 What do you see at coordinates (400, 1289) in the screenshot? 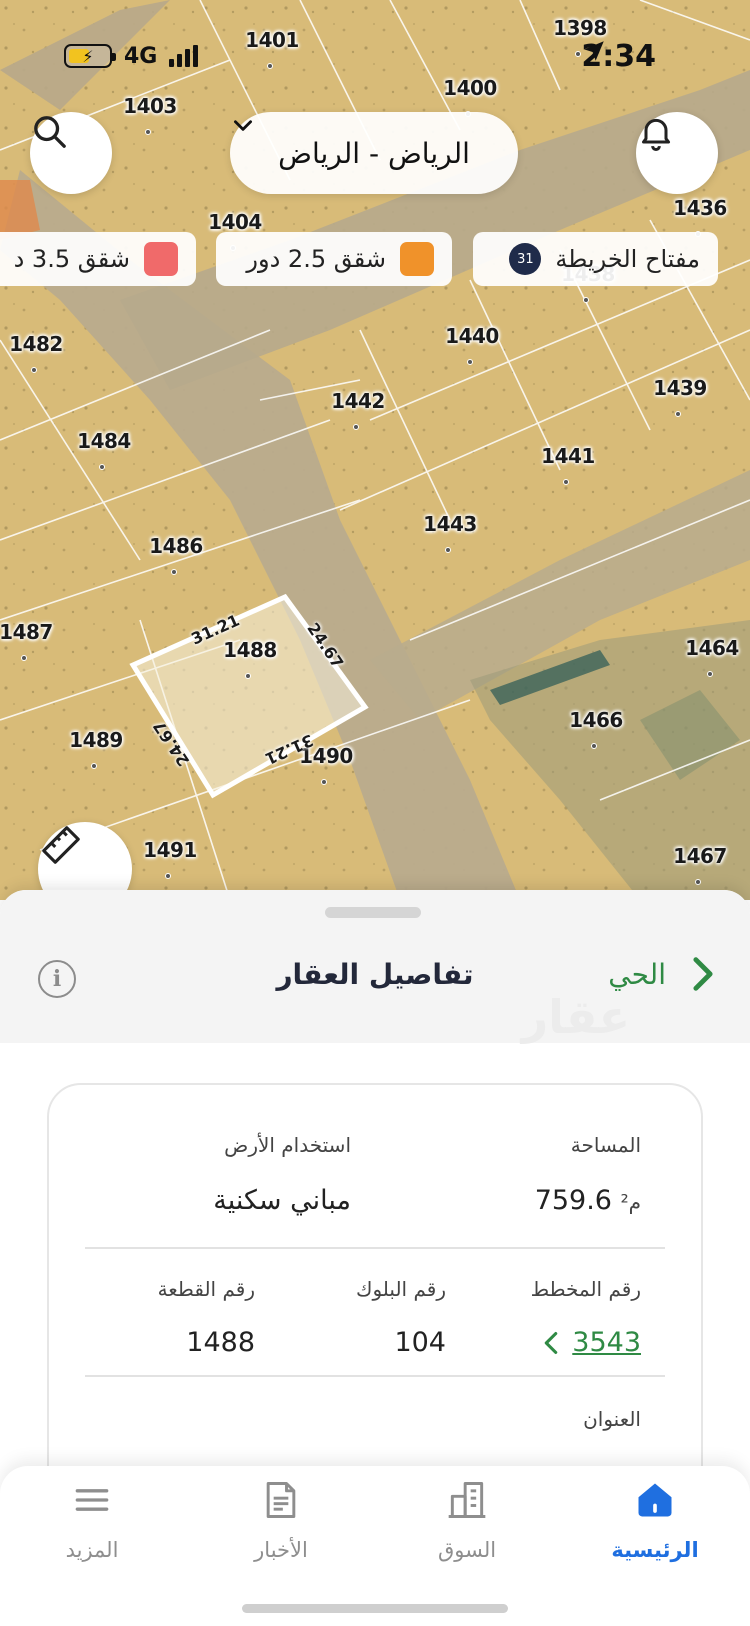
I see `block-number-label: رقم البلوك` at bounding box center [400, 1289].